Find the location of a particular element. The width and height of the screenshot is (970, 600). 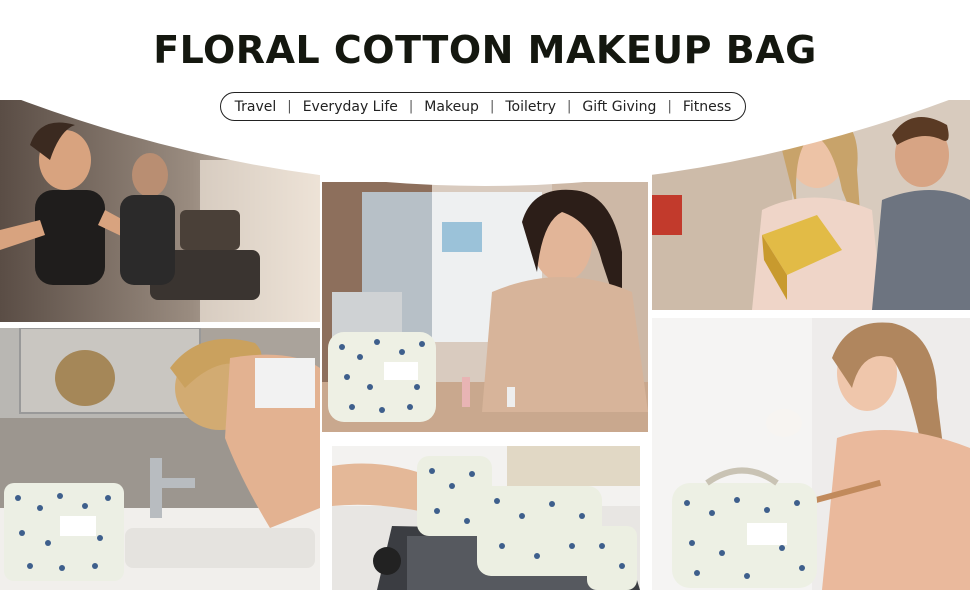

photo-makeup-desk is located at coordinates (485, 307).